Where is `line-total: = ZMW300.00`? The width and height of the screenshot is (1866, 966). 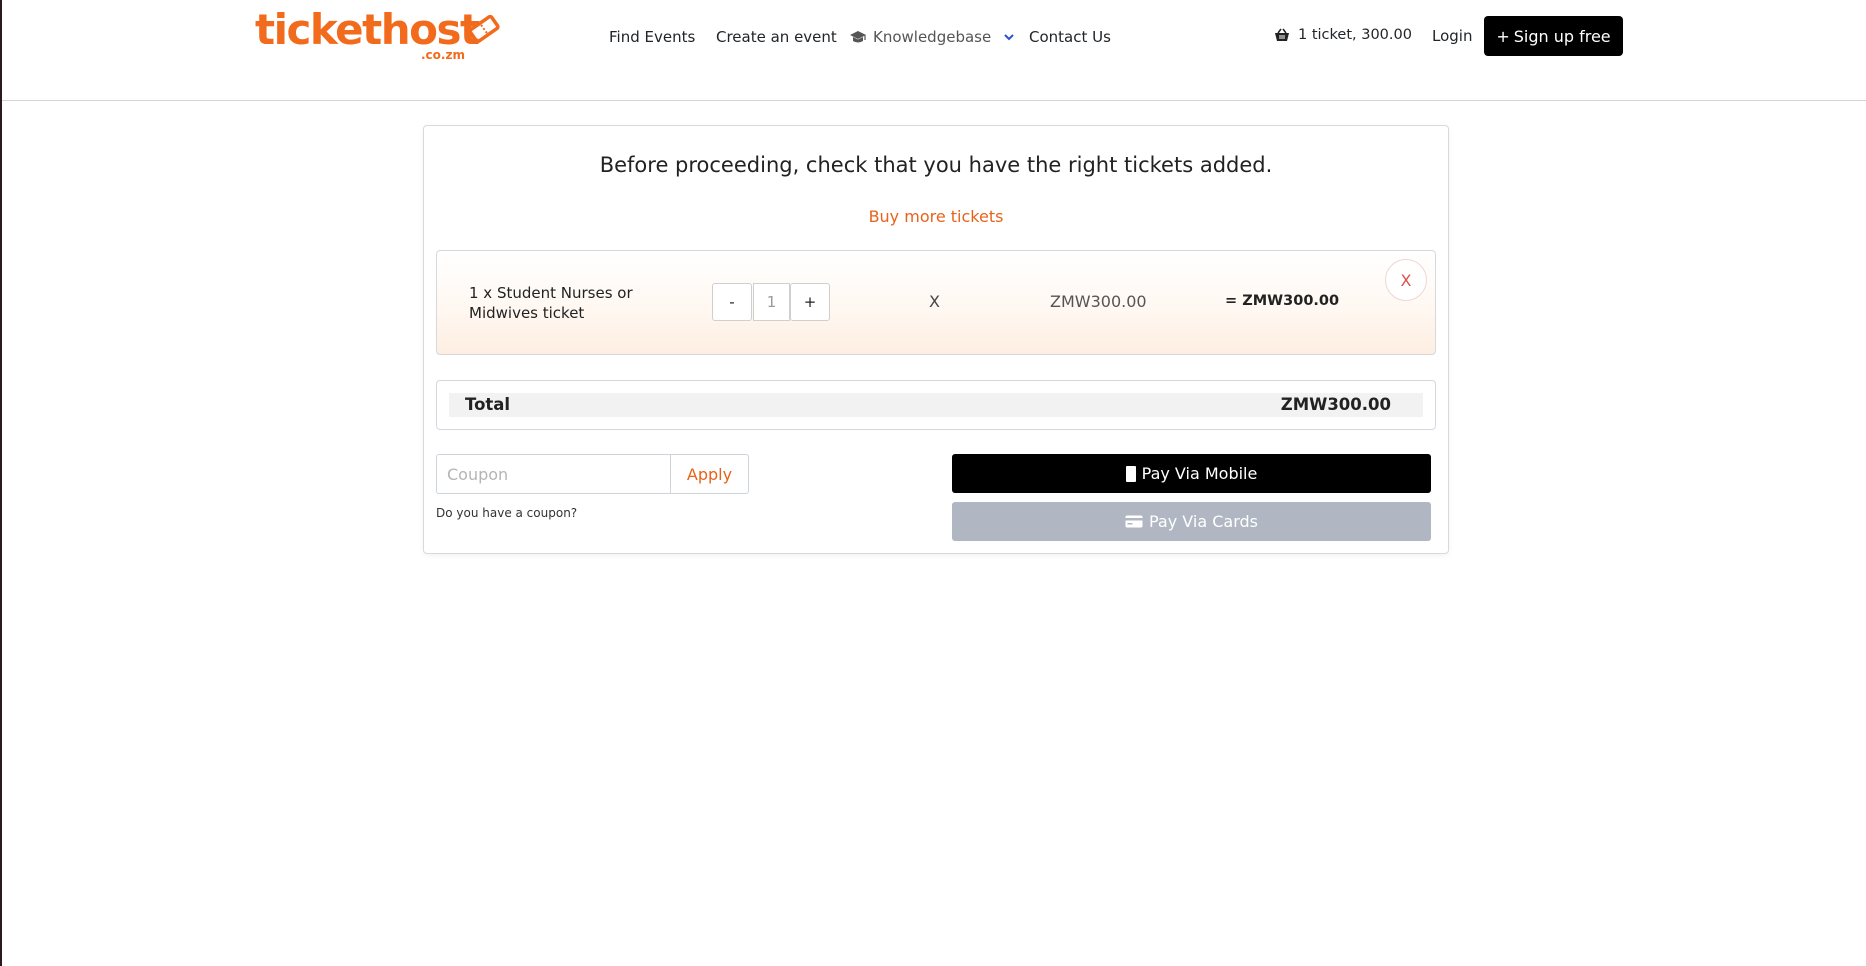 line-total: = ZMW300.00 is located at coordinates (1282, 301).